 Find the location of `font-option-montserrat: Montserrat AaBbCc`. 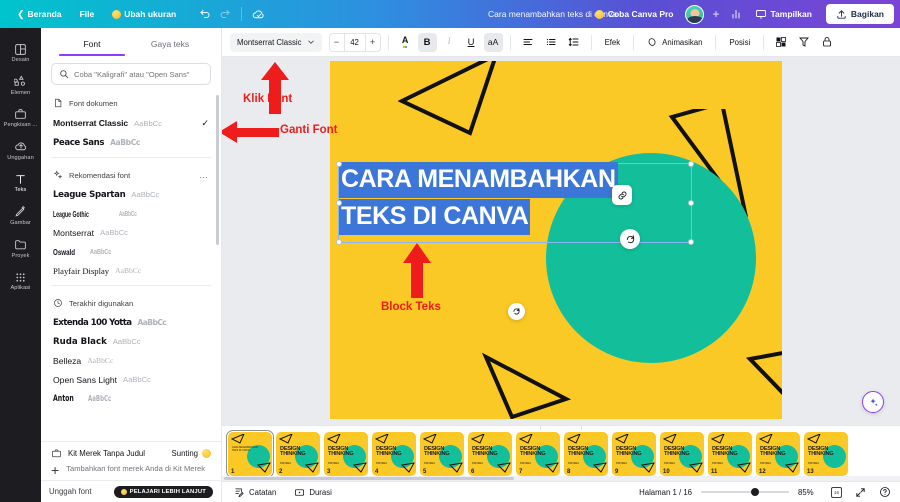

font-option-montserrat: Montserrat AaBbCc is located at coordinates (131, 232).